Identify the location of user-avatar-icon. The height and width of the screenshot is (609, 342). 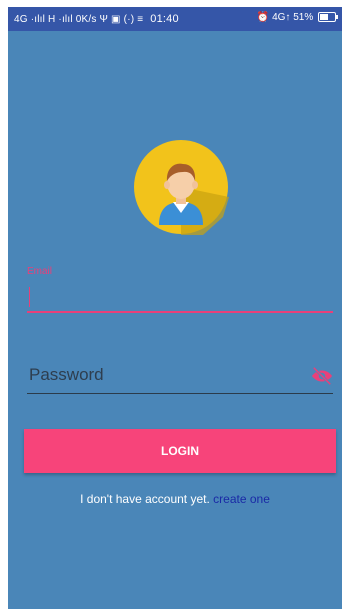
(181, 187).